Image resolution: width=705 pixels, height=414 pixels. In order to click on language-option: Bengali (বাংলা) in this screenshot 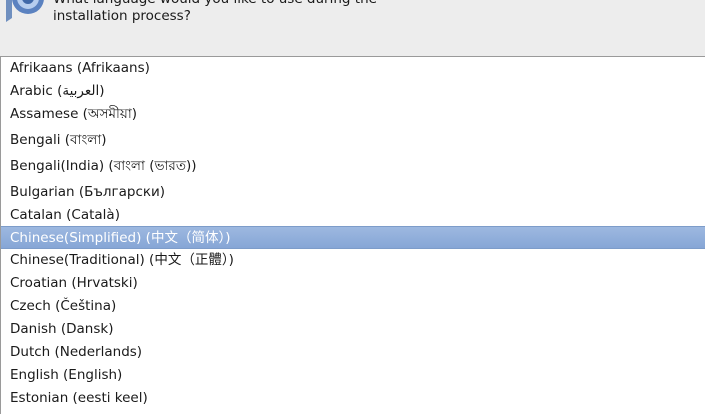, I will do `click(353, 140)`.